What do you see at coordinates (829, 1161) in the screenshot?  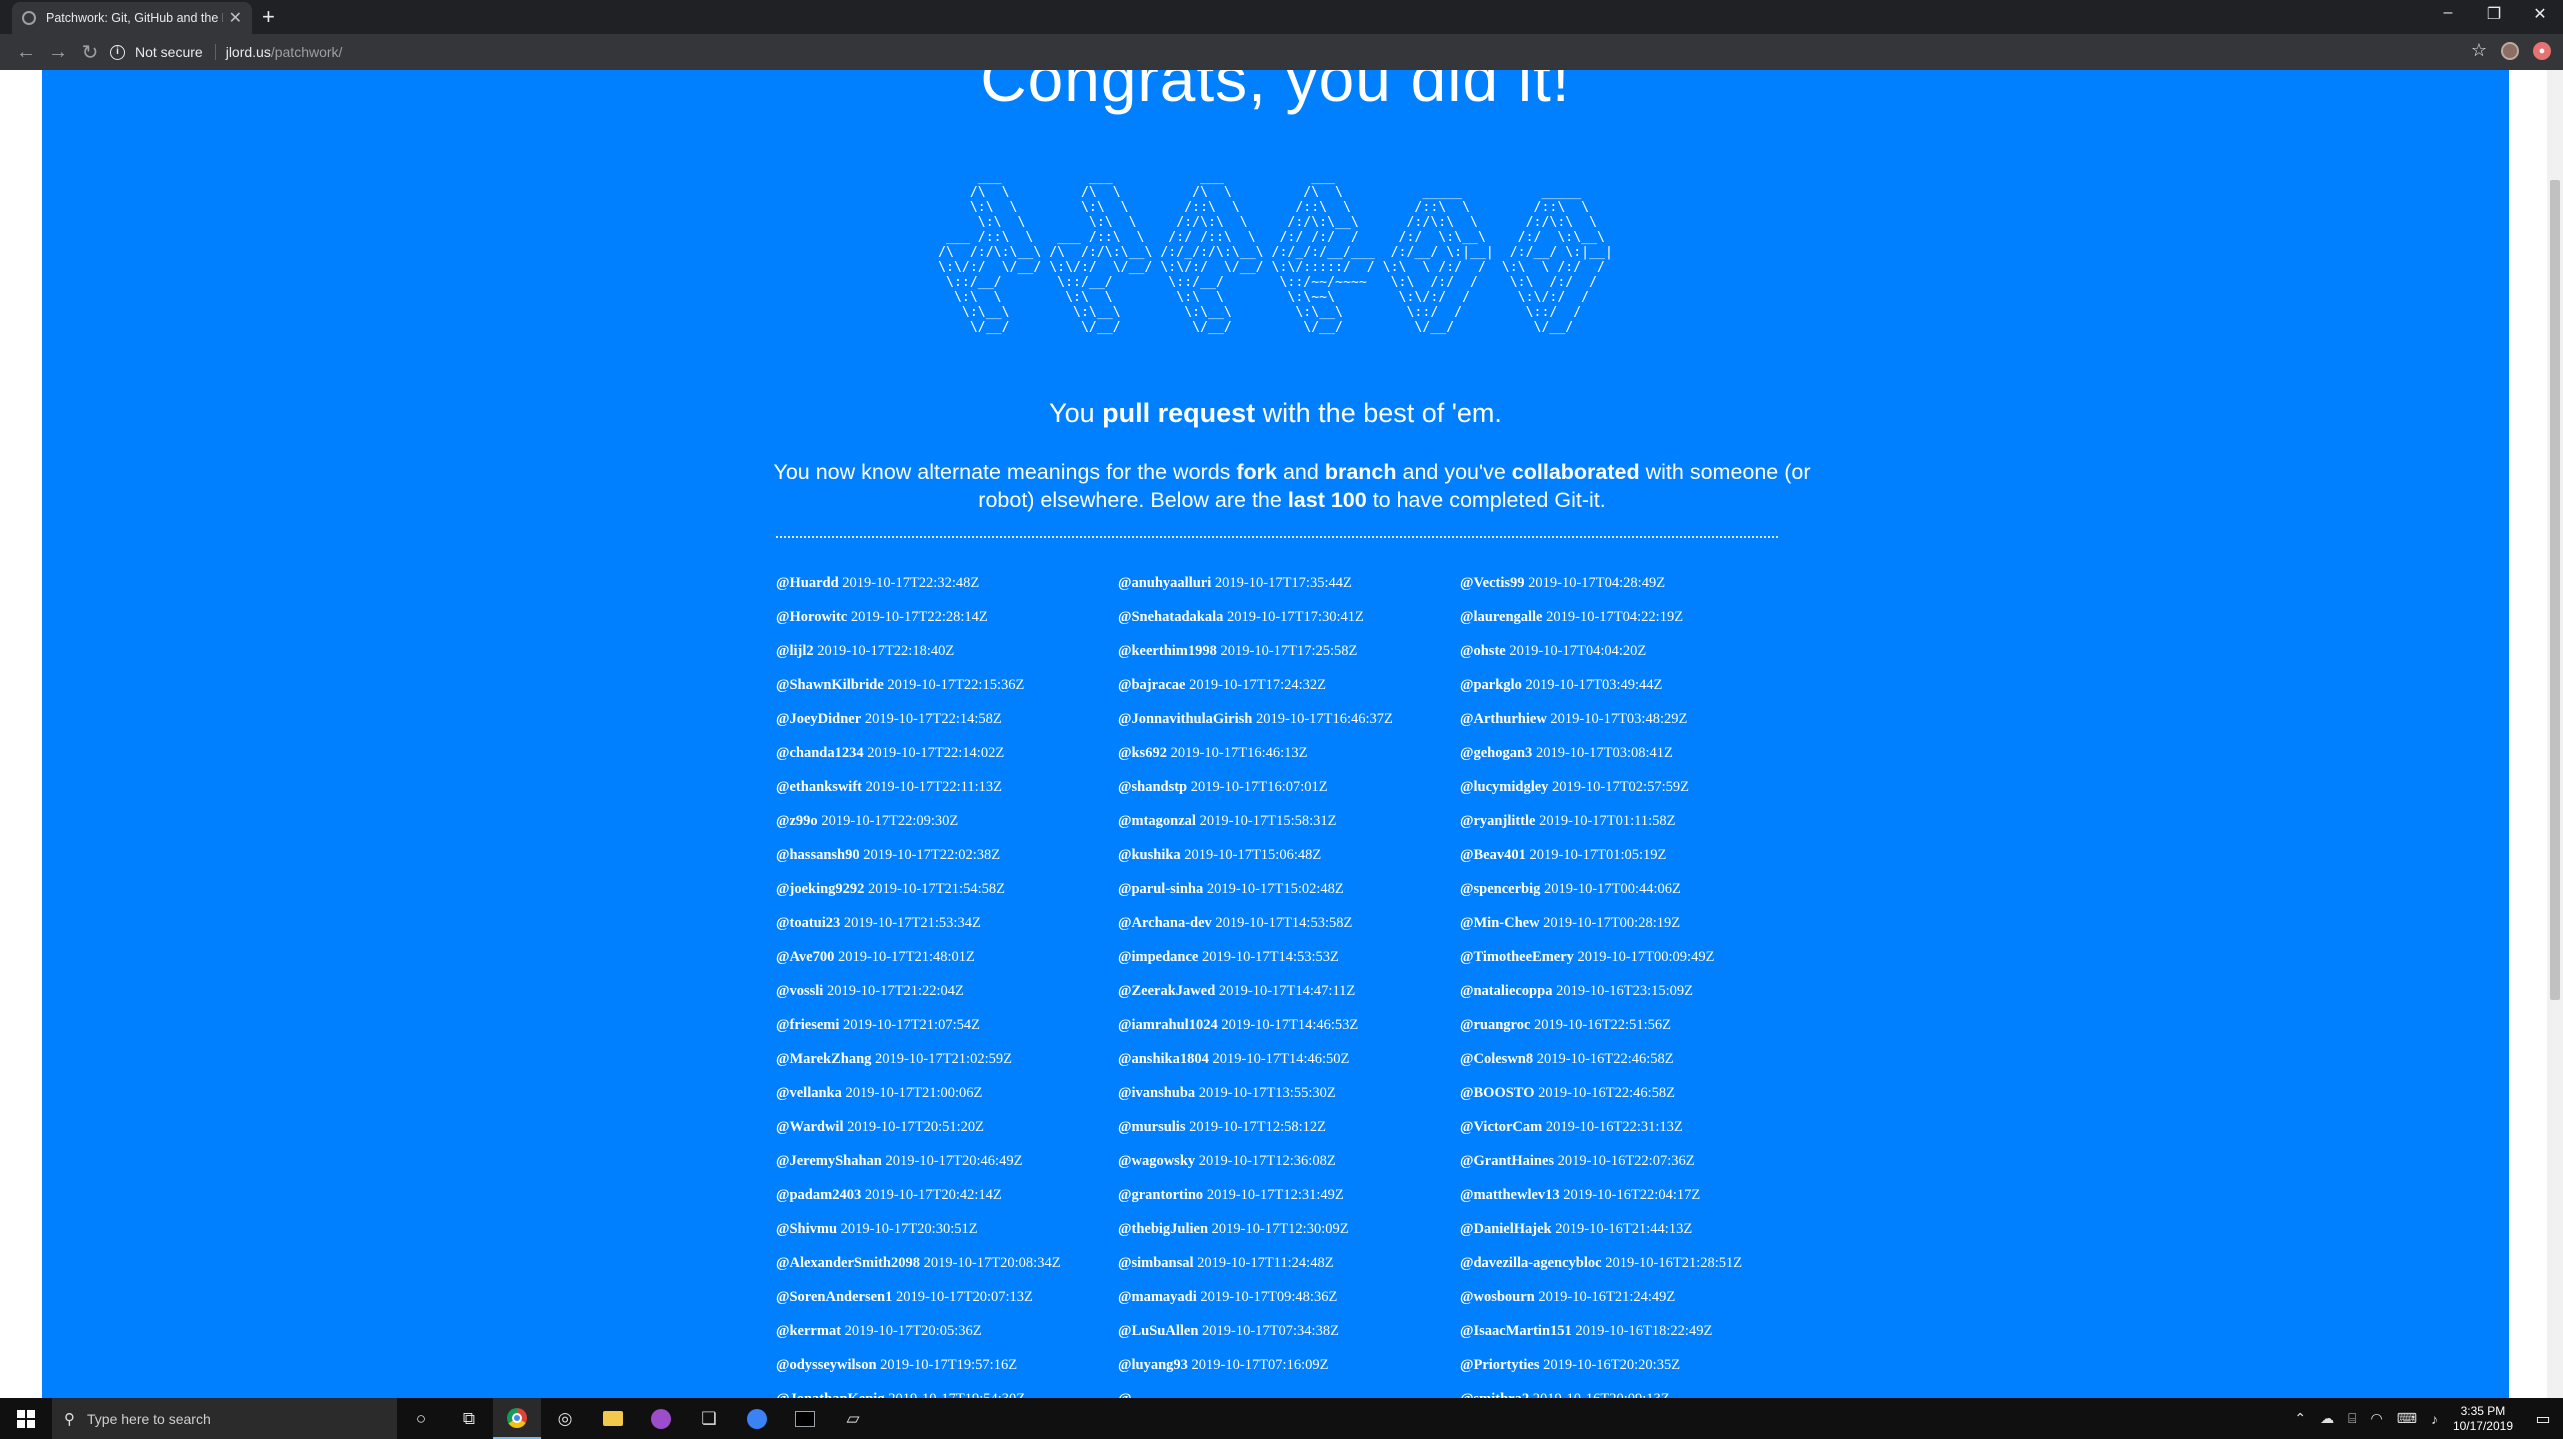 I see `username-link: @JeremyShahan` at bounding box center [829, 1161].